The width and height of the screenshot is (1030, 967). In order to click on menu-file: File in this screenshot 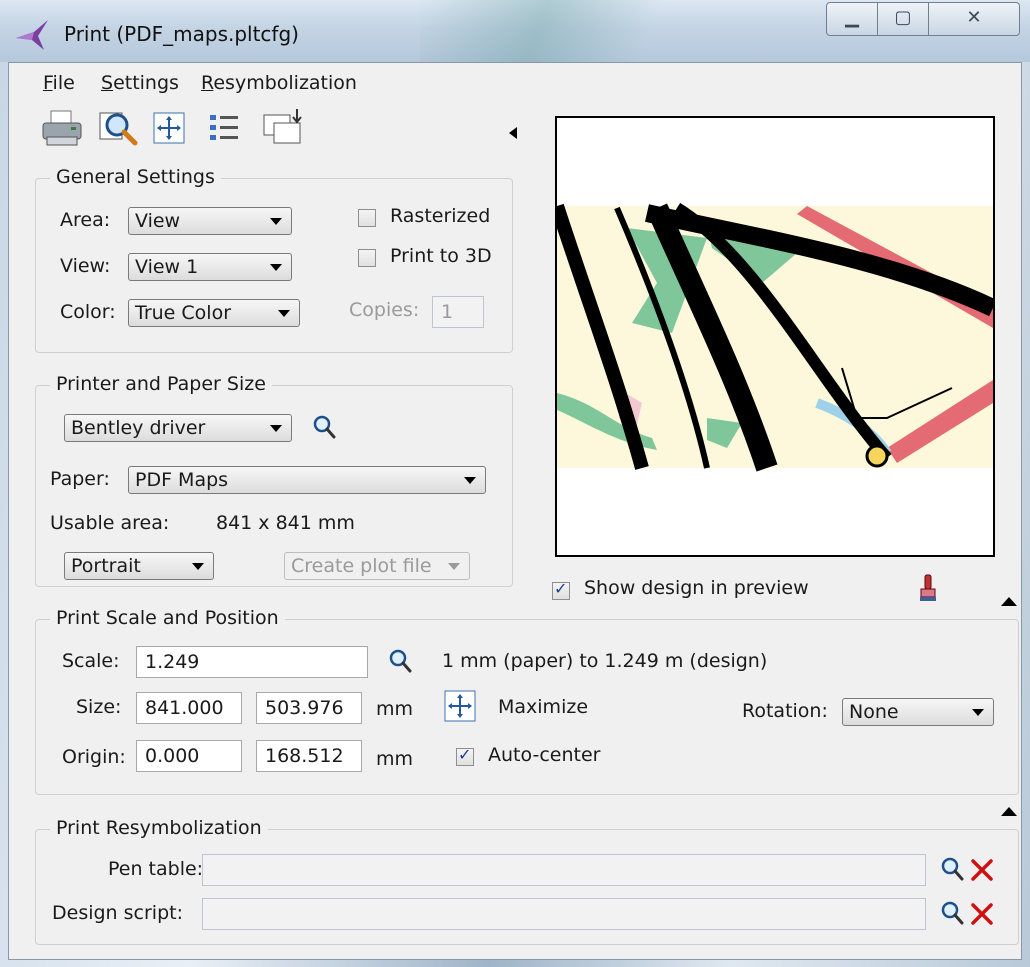, I will do `click(59, 83)`.